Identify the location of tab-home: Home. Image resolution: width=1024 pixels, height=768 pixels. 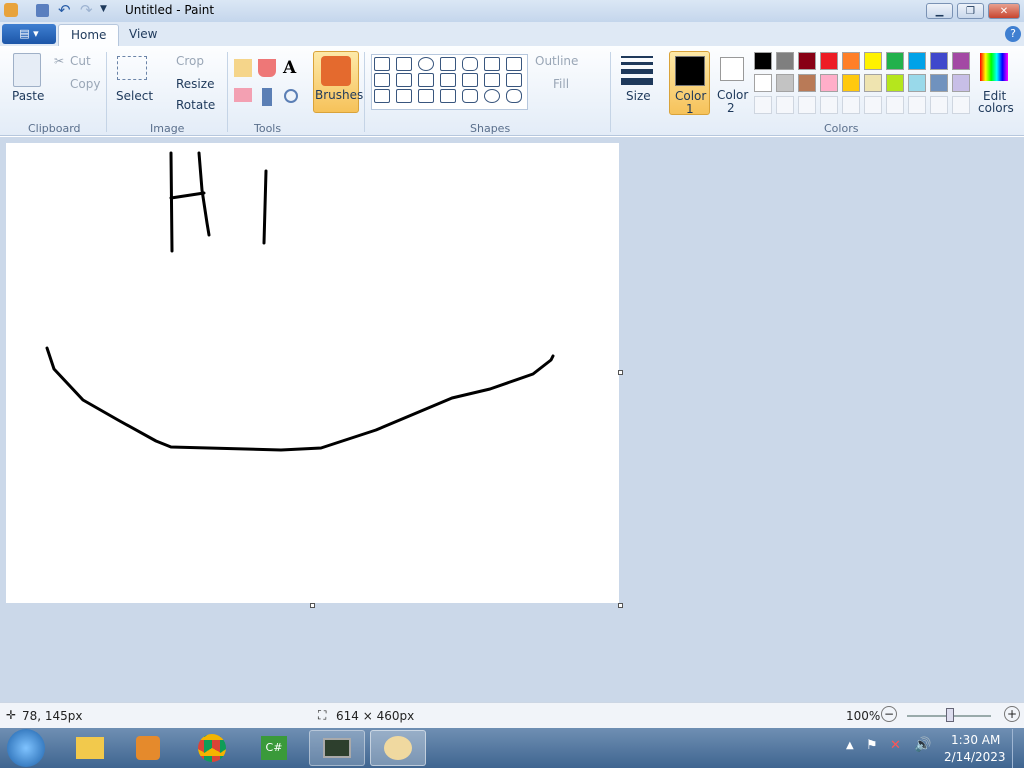
(89, 35).